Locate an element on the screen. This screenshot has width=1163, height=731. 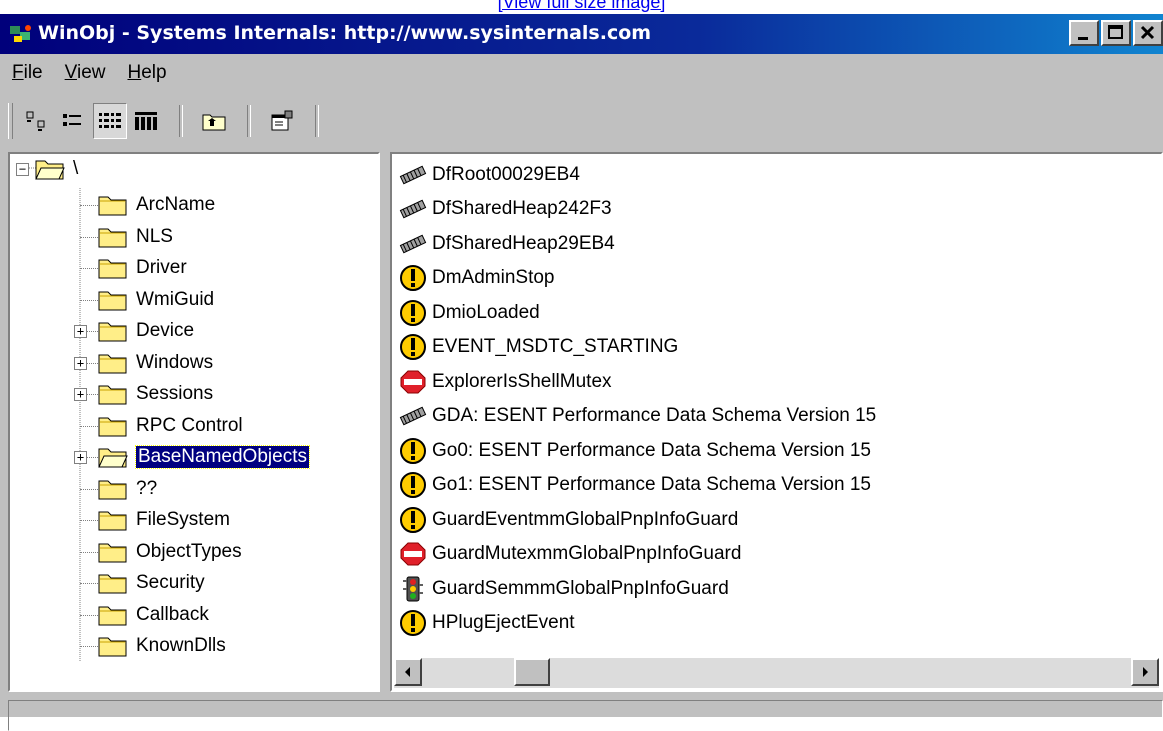
tree-node: Sessions is located at coordinates (155, 394).